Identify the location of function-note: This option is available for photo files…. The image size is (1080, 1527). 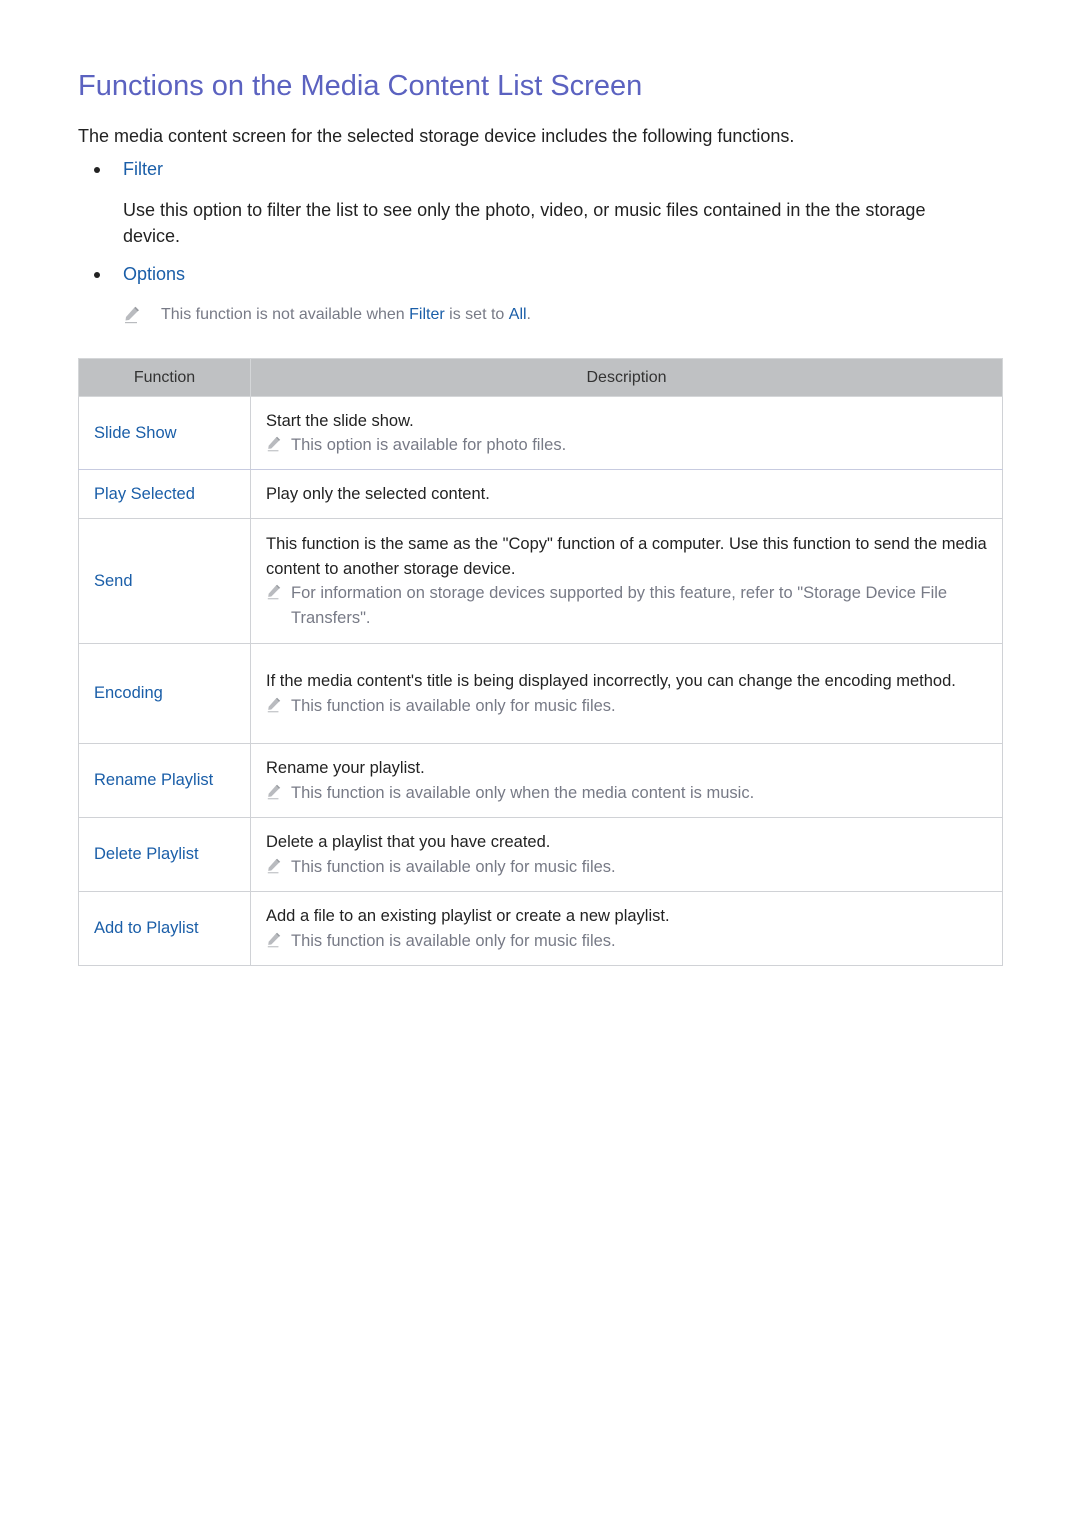
(627, 445).